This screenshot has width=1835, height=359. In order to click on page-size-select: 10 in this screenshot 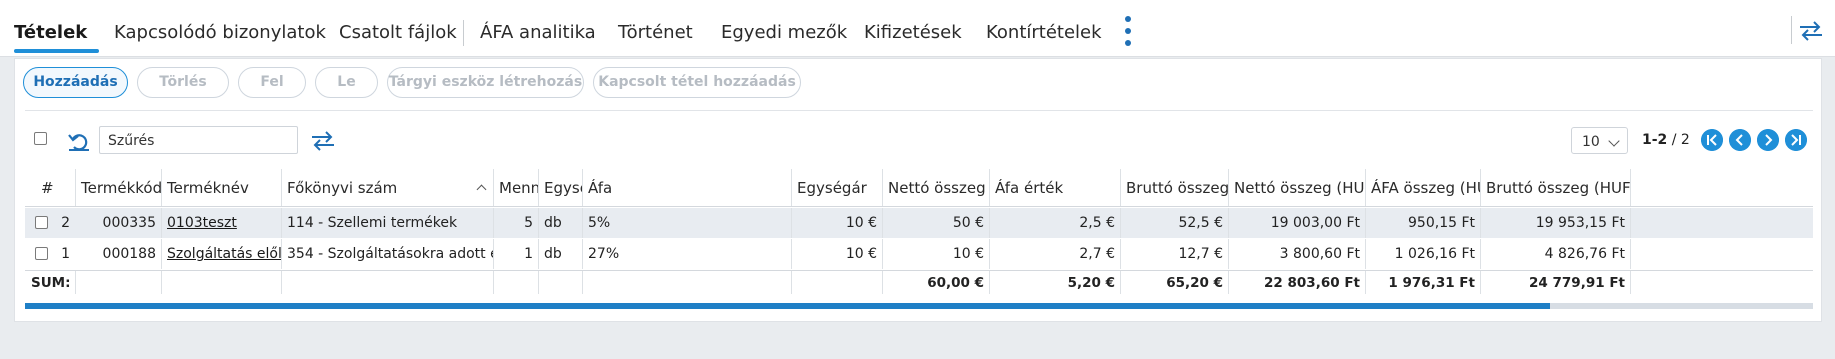, I will do `click(1599, 140)`.